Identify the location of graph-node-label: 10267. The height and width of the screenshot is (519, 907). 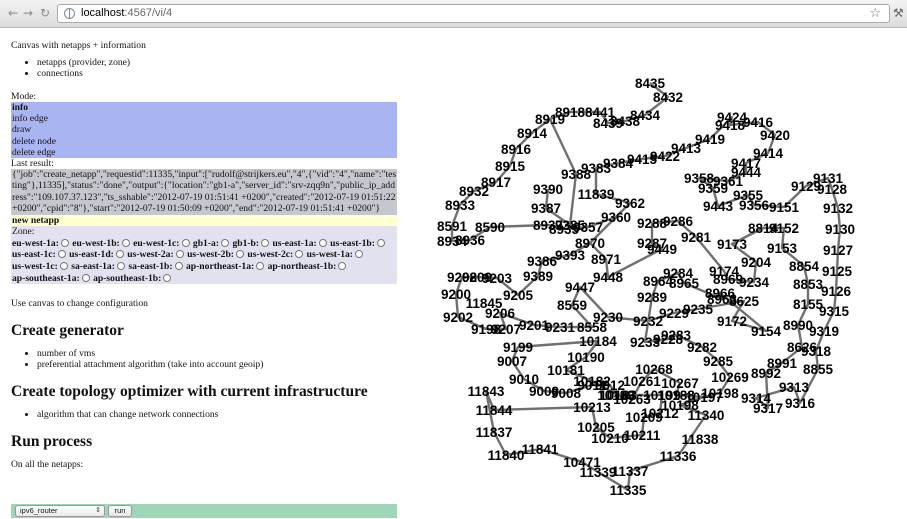
(680, 383).